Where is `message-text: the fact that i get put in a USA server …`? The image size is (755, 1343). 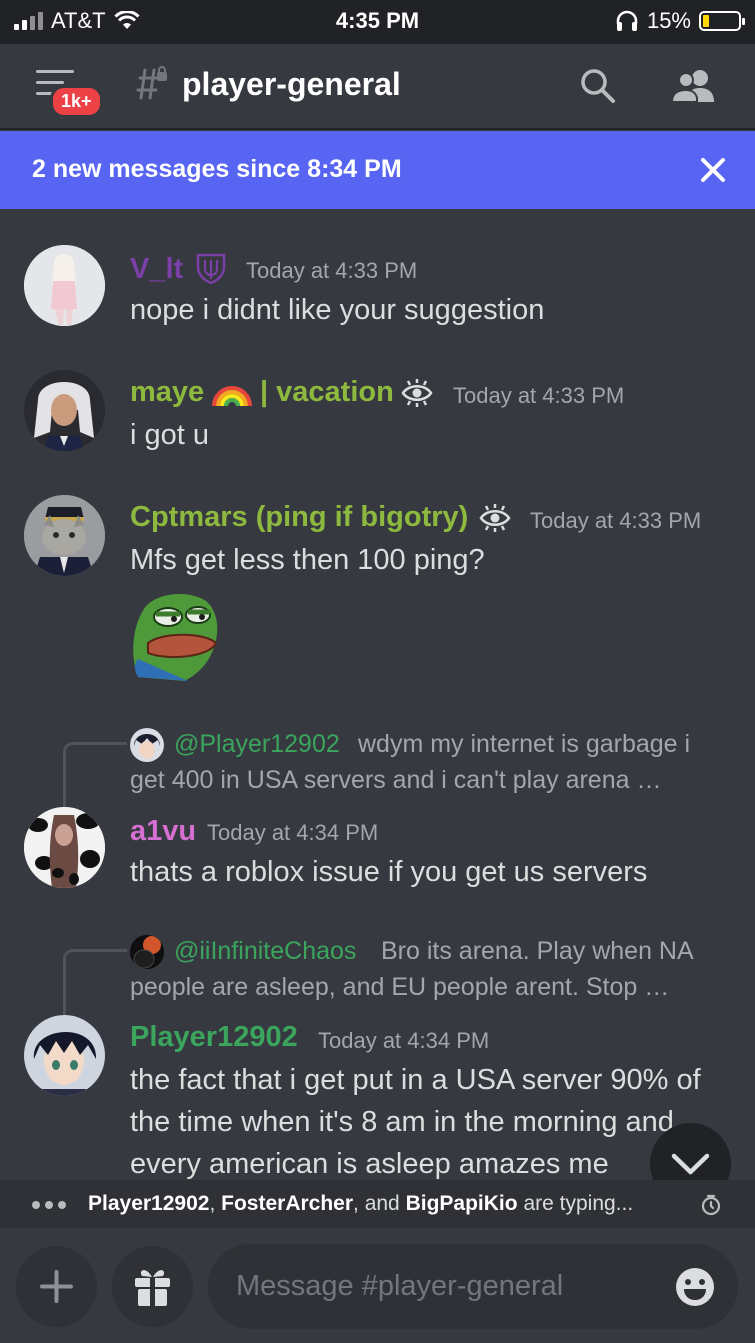 message-text: the fact that i get put in a USA server … is located at coordinates (415, 1080).